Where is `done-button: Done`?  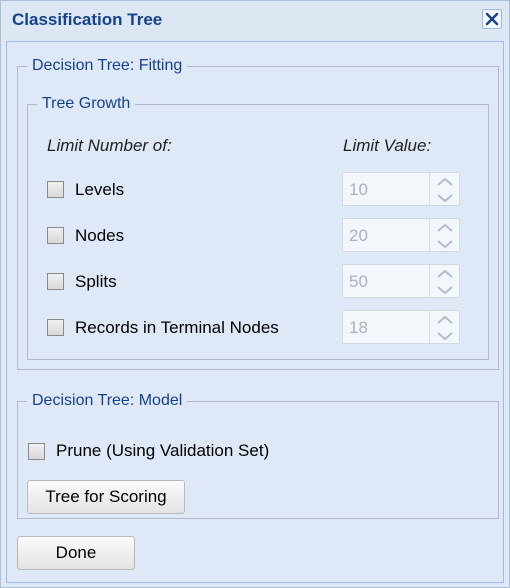 done-button: Done is located at coordinates (76, 553).